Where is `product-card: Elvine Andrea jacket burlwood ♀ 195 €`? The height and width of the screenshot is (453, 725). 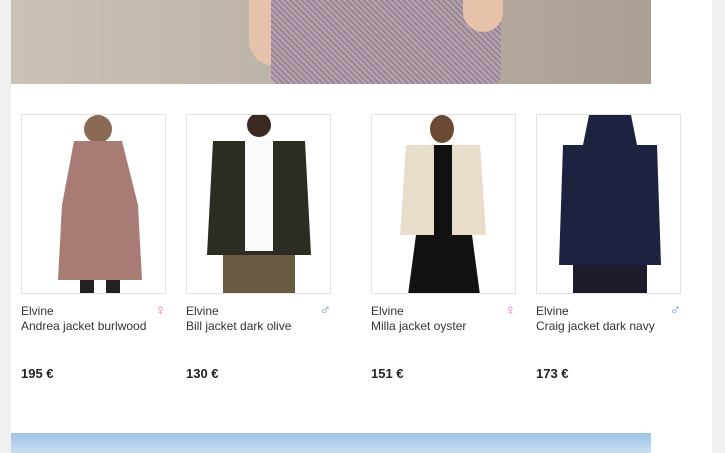
product-card: Elvine Andrea jacket burlwood ♀ 195 € is located at coordinates (93, 254).